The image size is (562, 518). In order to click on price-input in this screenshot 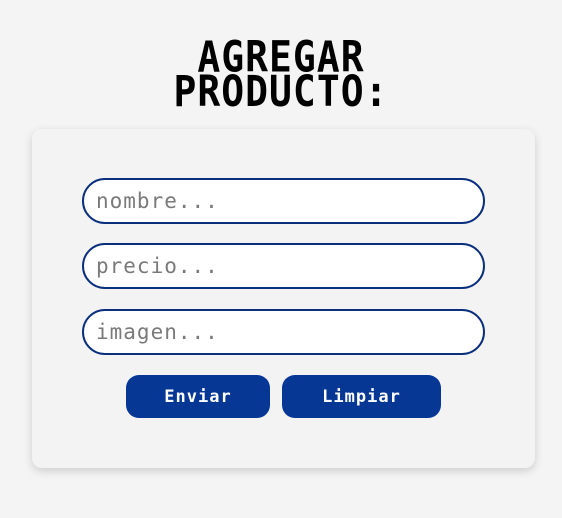, I will do `click(283, 266)`.